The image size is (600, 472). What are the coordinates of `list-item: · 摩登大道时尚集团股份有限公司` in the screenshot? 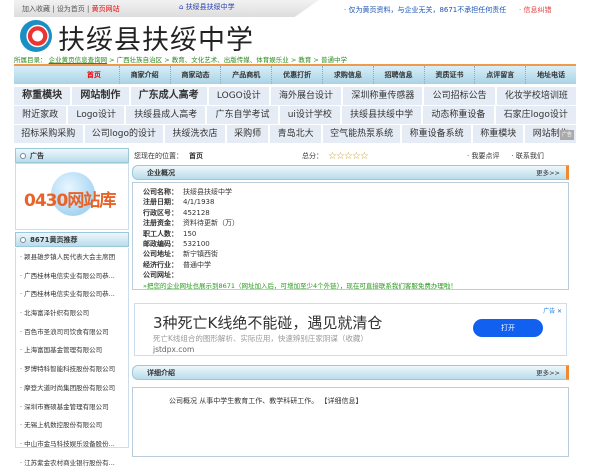 It's located at (72, 388).